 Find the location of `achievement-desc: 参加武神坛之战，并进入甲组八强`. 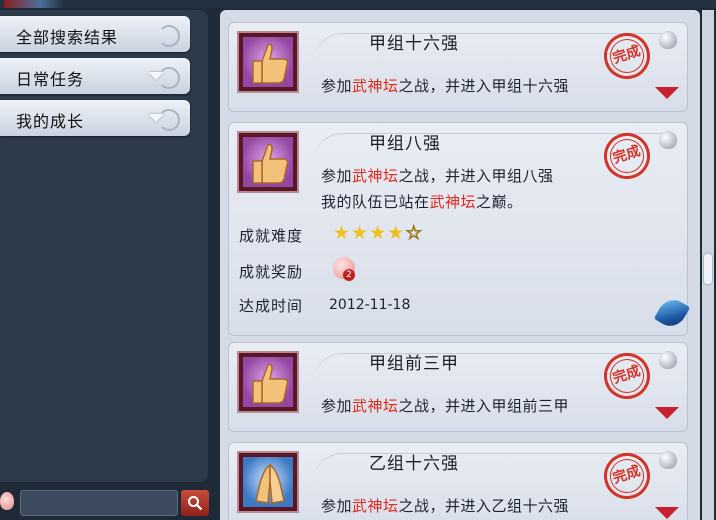

achievement-desc: 参加武神坛之战，并进入甲组八强 is located at coordinates (437, 175).